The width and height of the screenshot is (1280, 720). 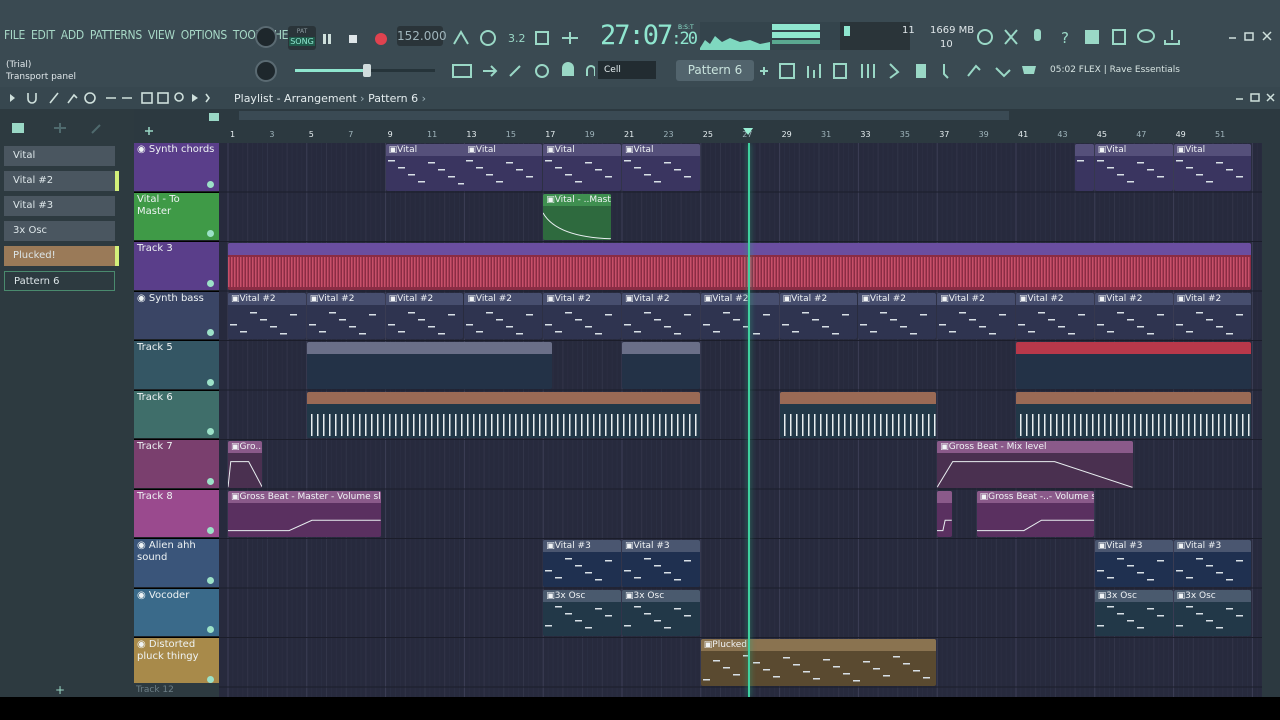 What do you see at coordinates (245, 464) in the screenshot?
I see `playlist-clip: ▣Gro...l` at bounding box center [245, 464].